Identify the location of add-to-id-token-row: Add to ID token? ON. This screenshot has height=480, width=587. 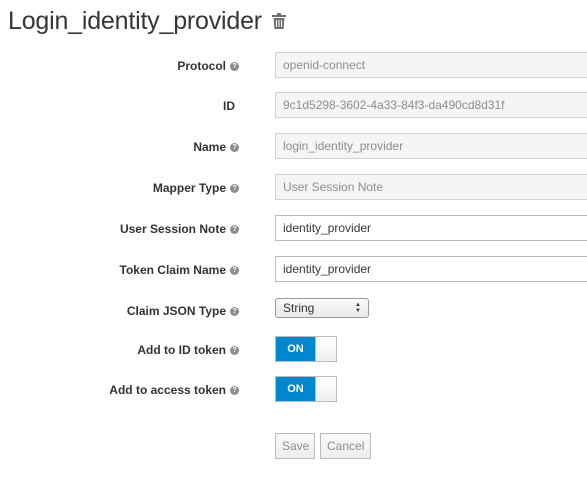
(293, 350).